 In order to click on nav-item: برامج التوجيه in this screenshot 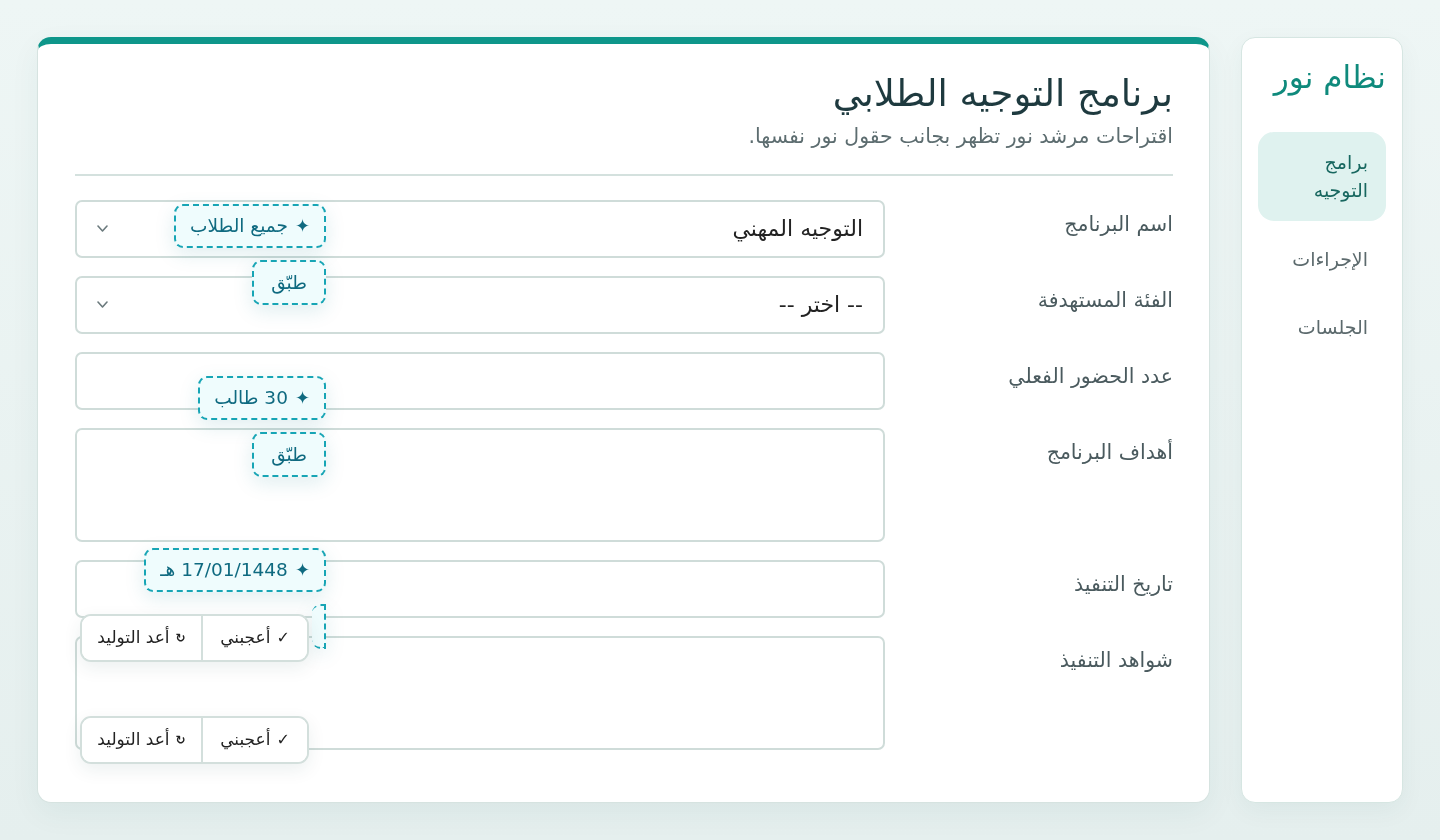, I will do `click(1322, 177)`.